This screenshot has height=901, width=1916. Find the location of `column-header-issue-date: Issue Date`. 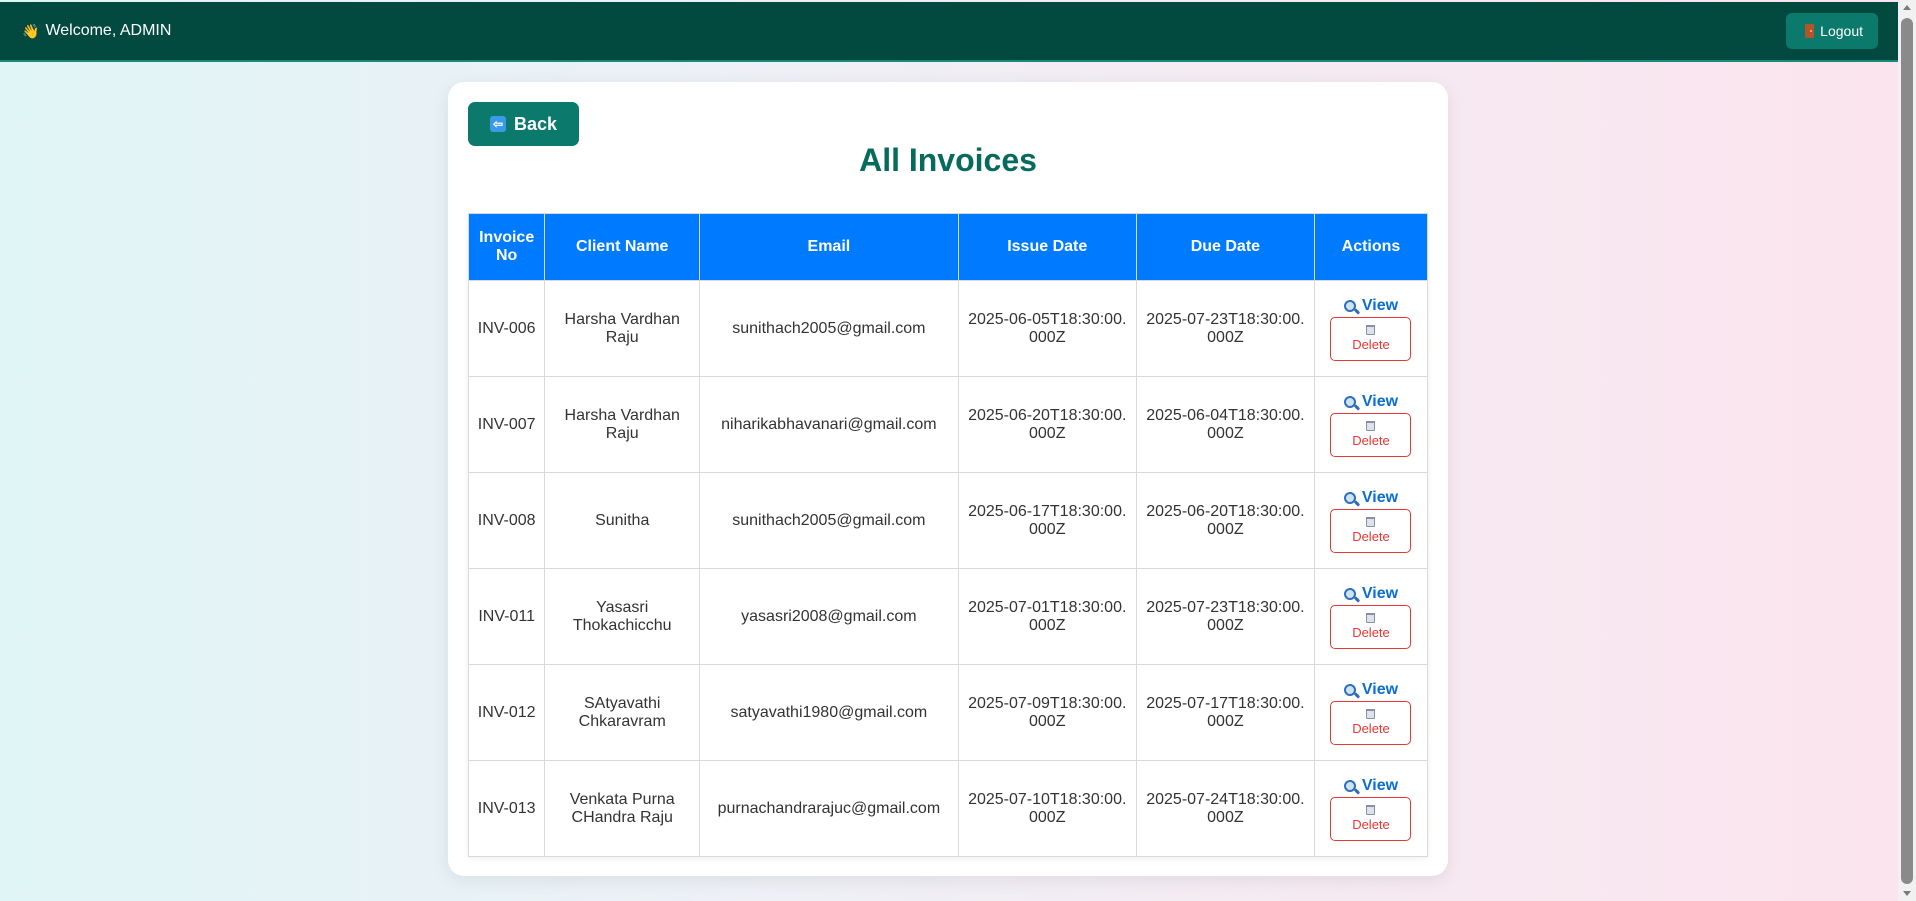

column-header-issue-date: Issue Date is located at coordinates (1047, 247).